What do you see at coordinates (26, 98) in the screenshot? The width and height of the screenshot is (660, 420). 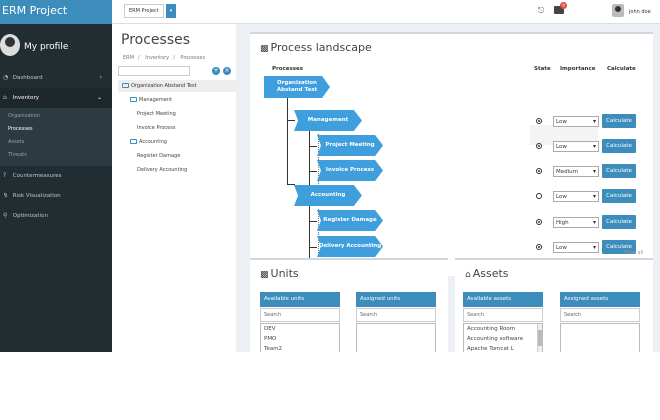 I see `sidebar-item-label: Inventory` at bounding box center [26, 98].